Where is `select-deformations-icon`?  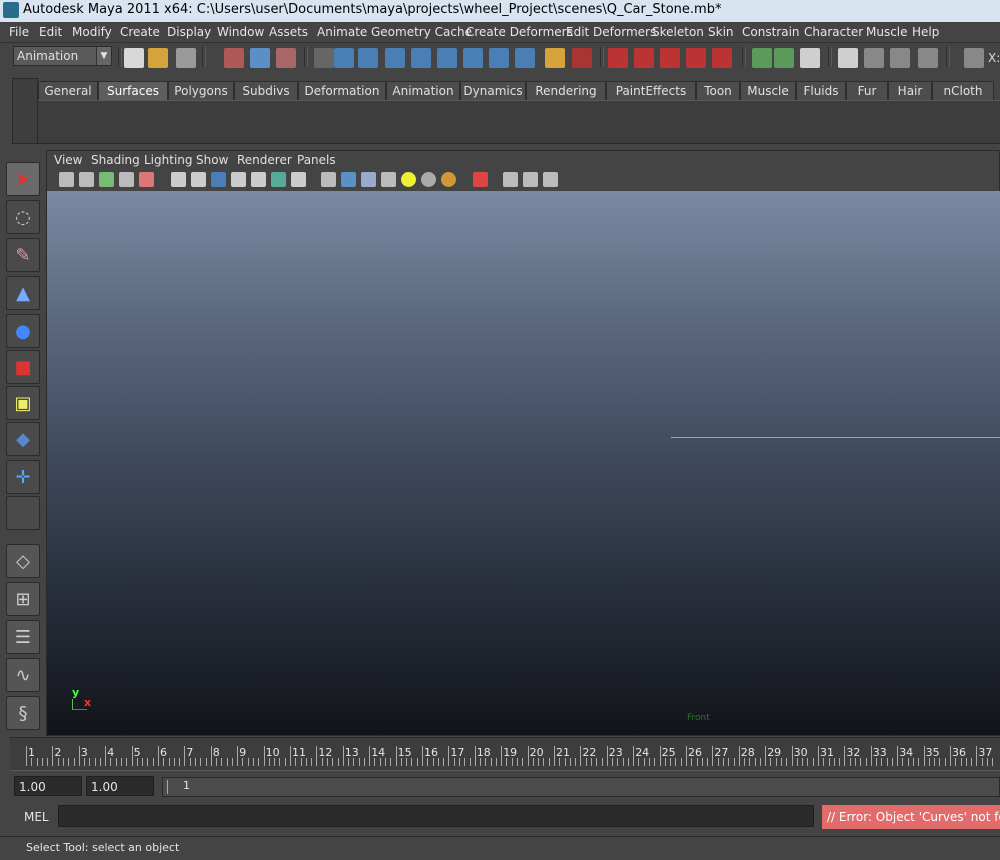 select-deformations-icon is located at coordinates (447, 58).